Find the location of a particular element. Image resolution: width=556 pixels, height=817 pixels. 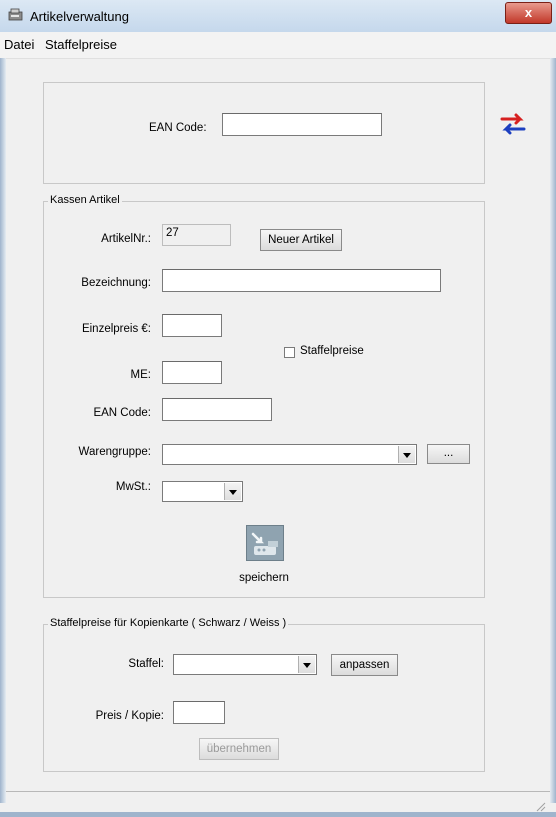

warengruppe-select is located at coordinates (289, 454).